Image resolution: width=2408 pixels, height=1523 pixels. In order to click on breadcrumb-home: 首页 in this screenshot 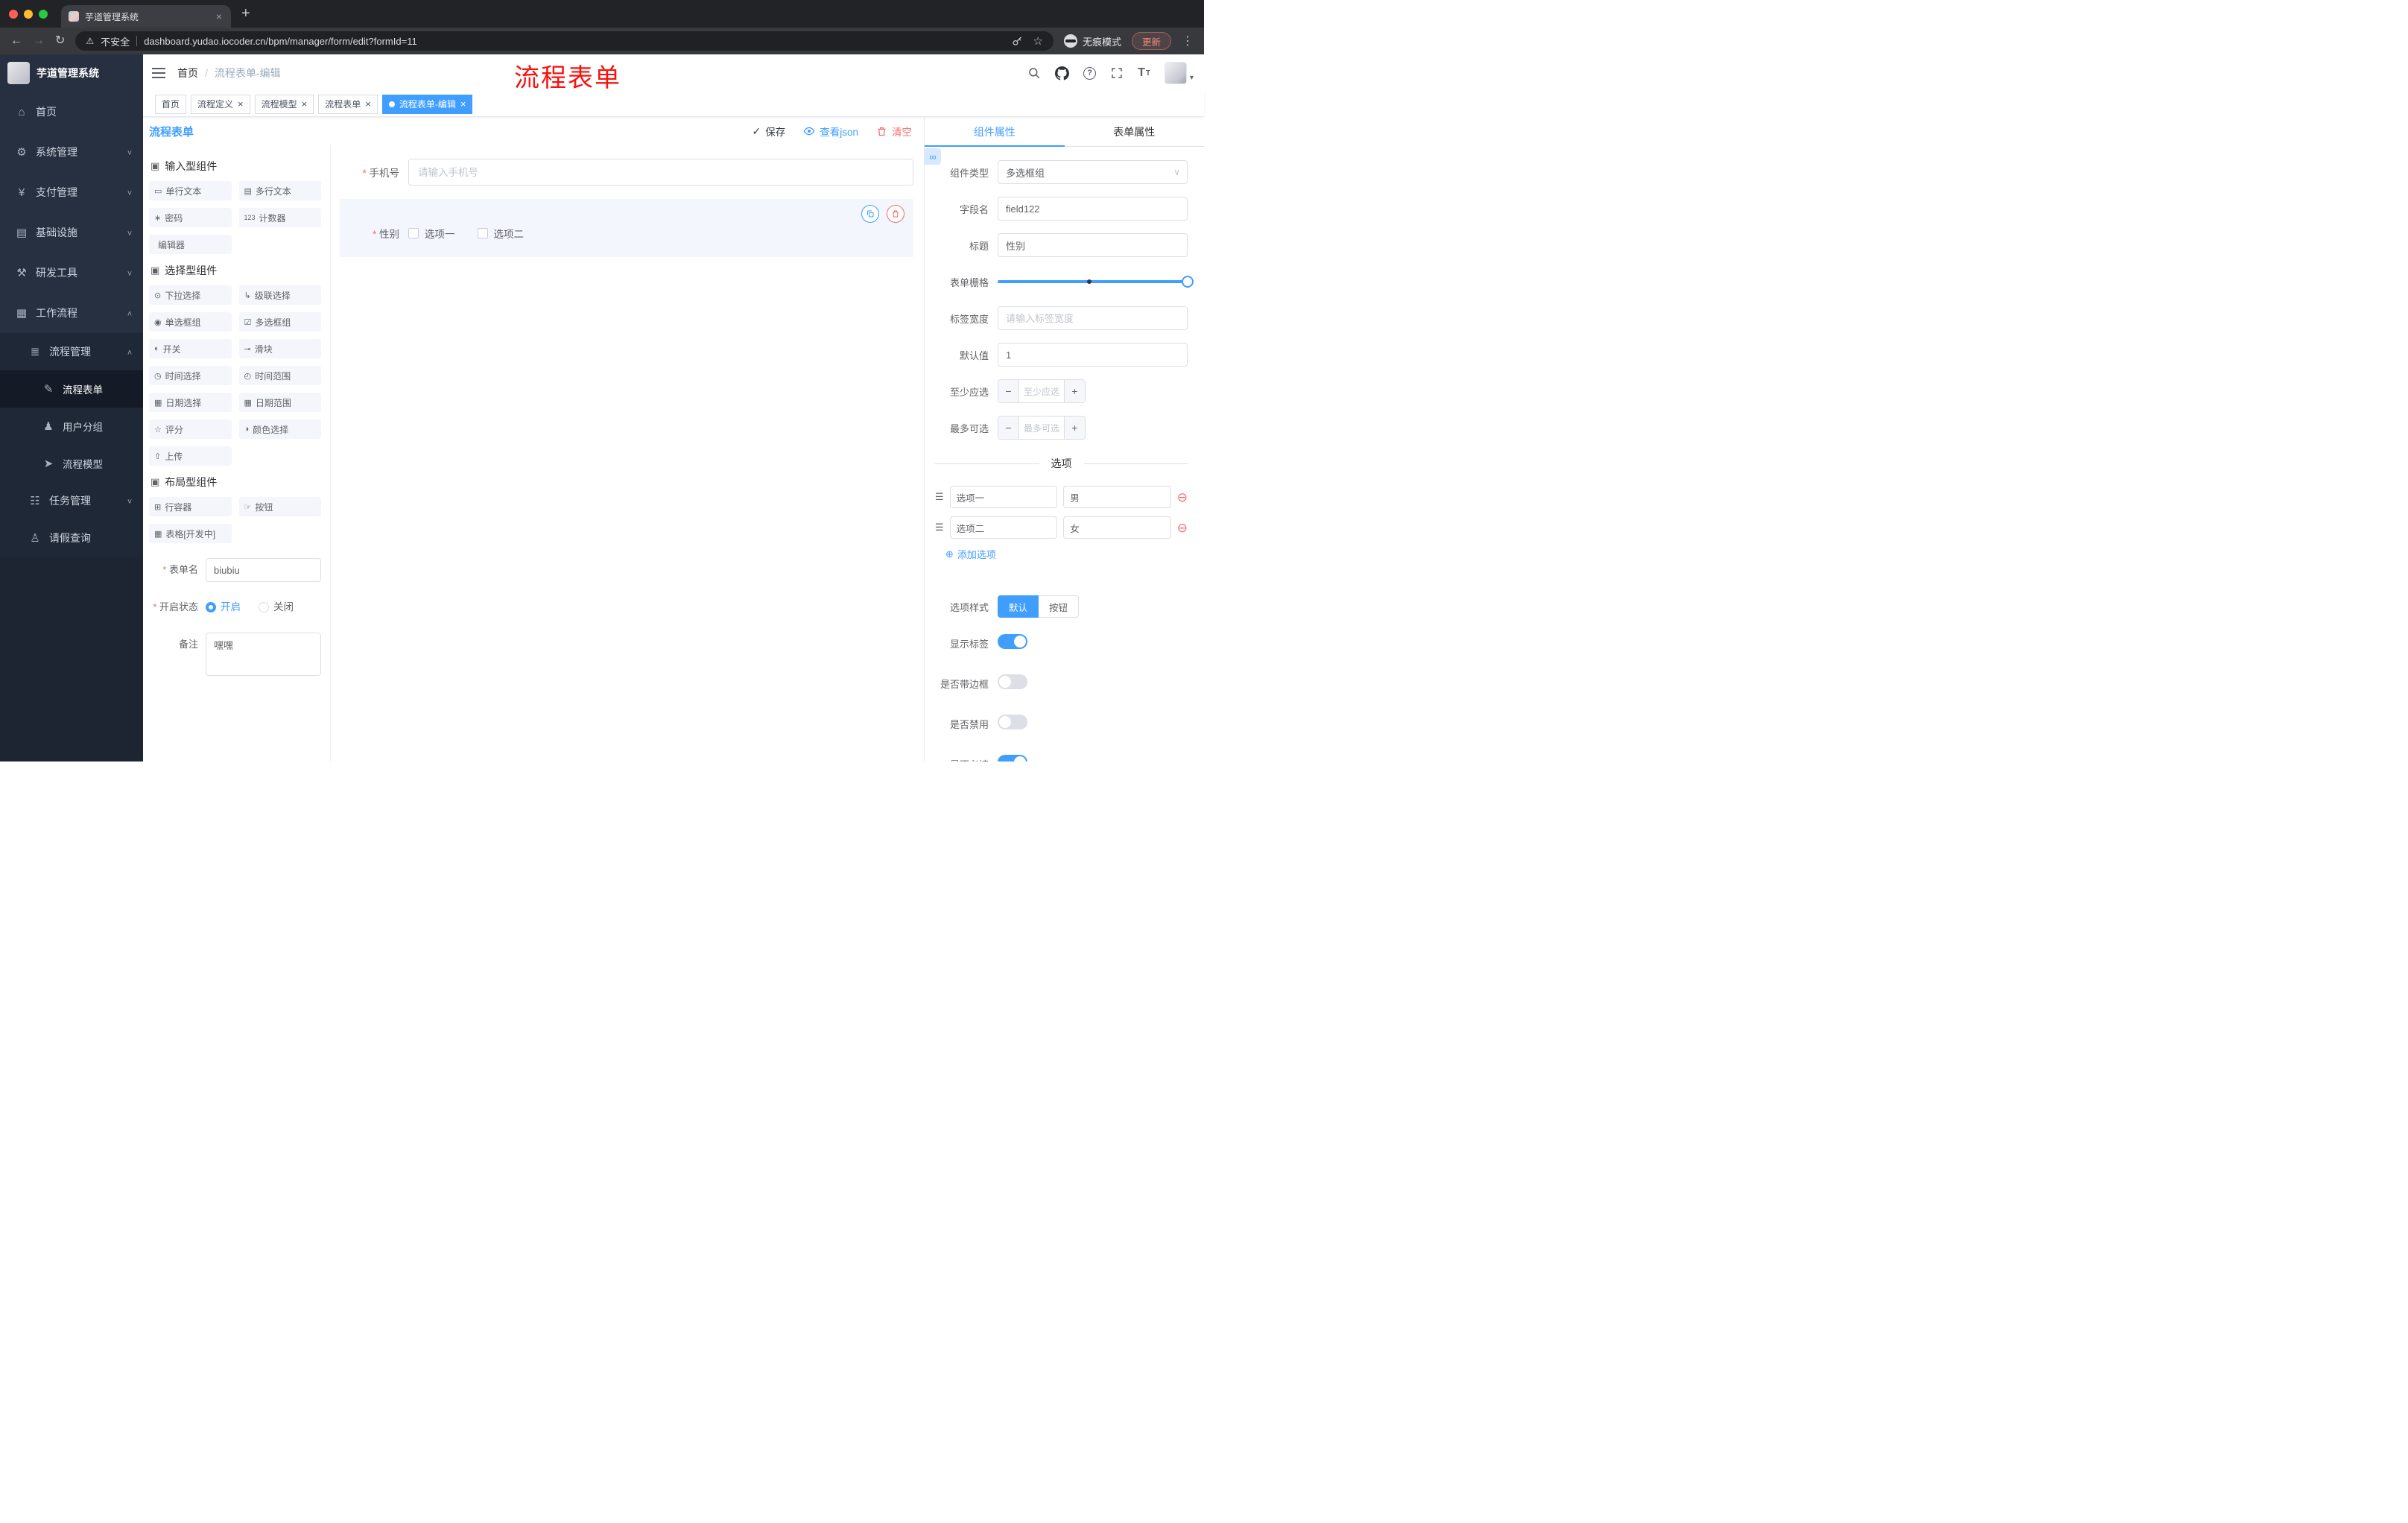, I will do `click(187, 73)`.